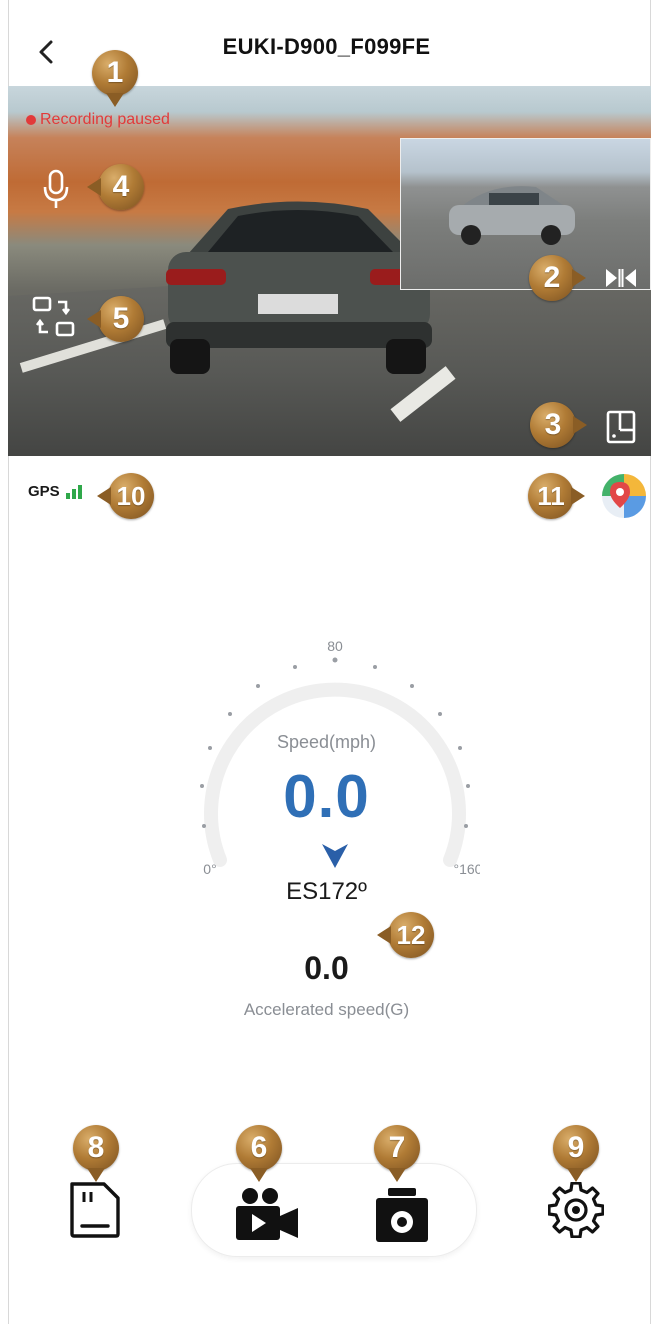 The image size is (653, 1324). Describe the element at coordinates (96, 1148) in the screenshot. I see `callout-badge-8: 8` at that location.